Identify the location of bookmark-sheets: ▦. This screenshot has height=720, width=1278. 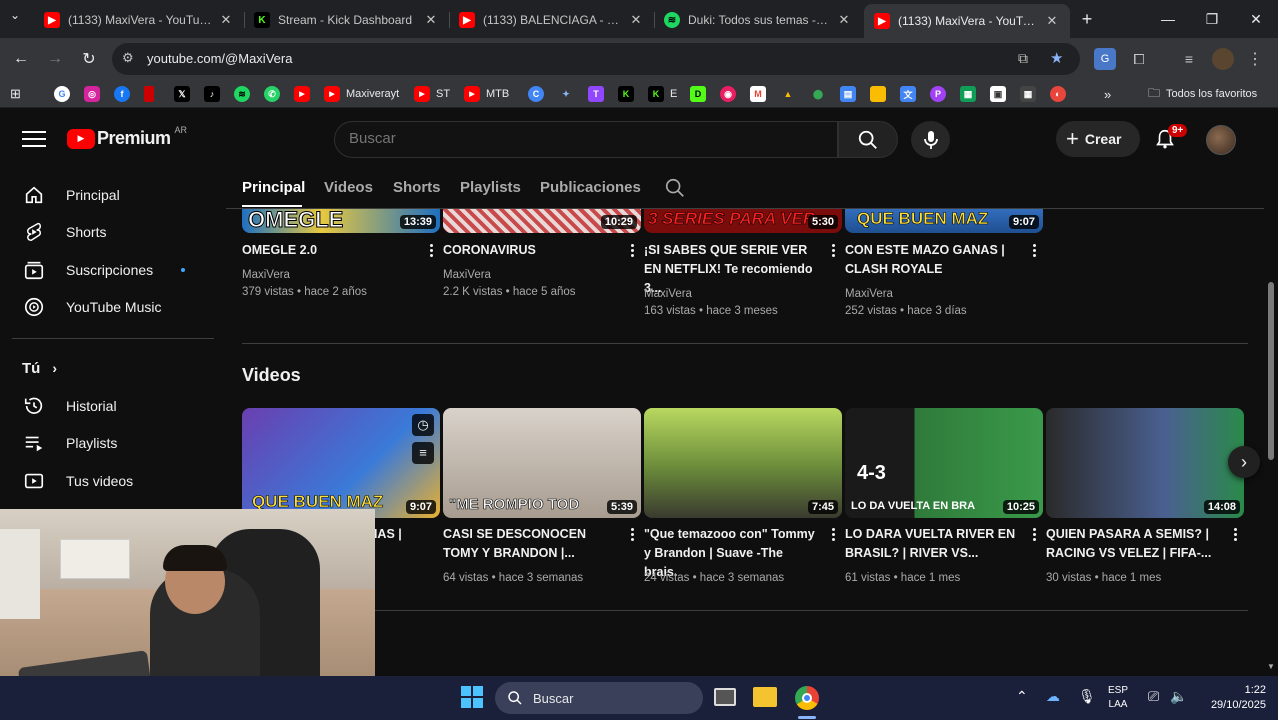
(971, 94).